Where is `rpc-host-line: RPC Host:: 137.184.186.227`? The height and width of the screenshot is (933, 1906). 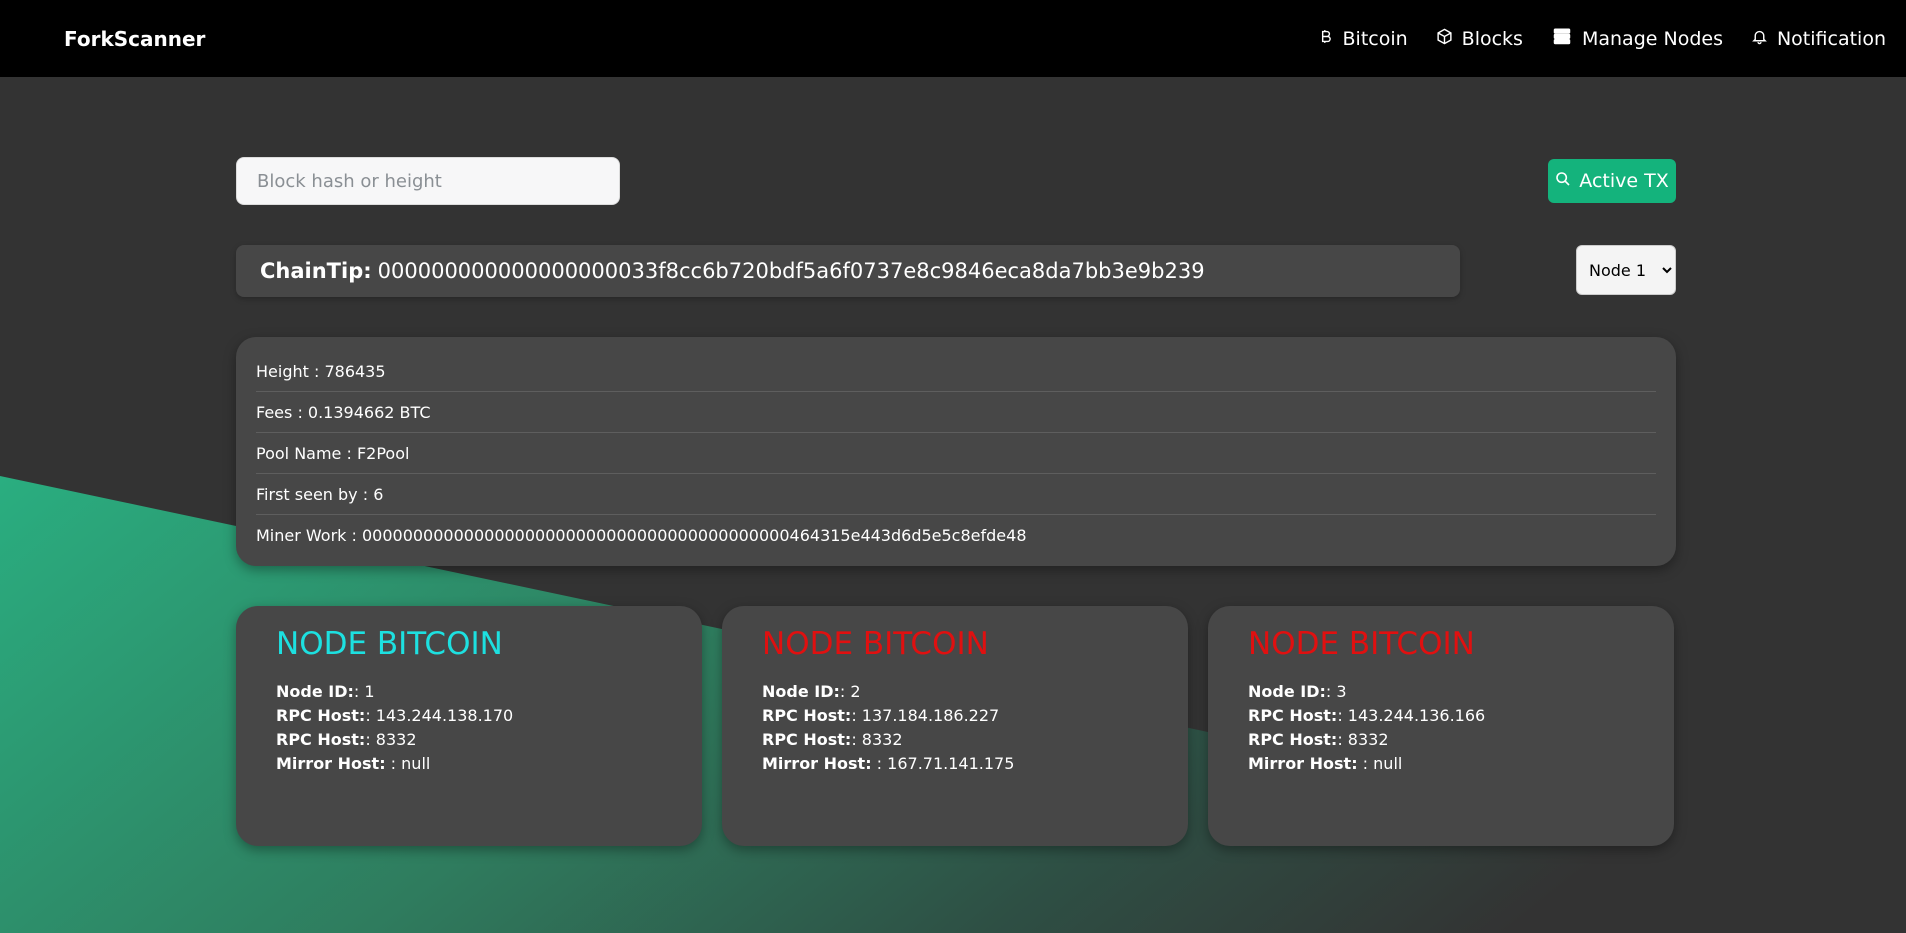 rpc-host-line: RPC Host:: 137.184.186.227 is located at coordinates (955, 716).